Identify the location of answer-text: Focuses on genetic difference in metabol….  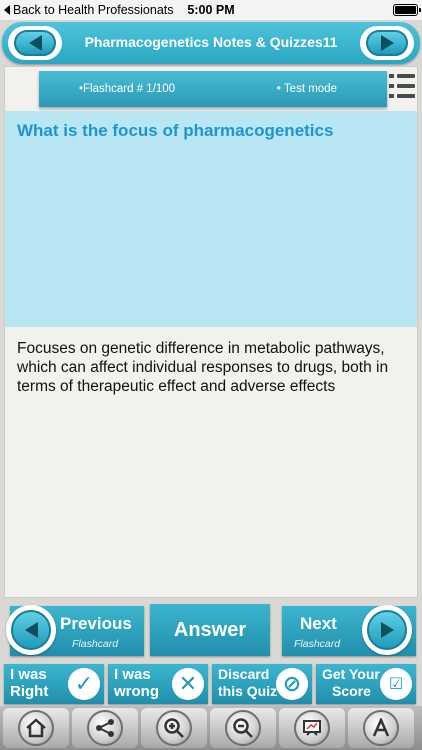
(203, 367).